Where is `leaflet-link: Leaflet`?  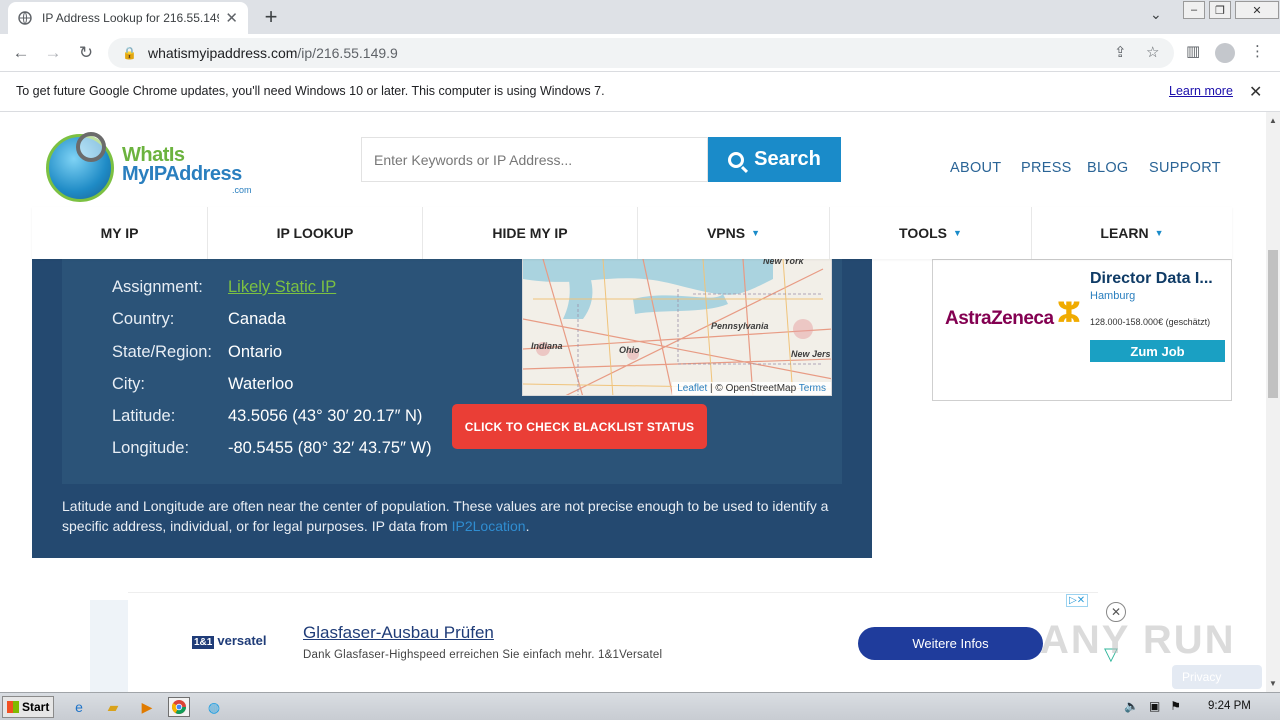 leaflet-link: Leaflet is located at coordinates (692, 388).